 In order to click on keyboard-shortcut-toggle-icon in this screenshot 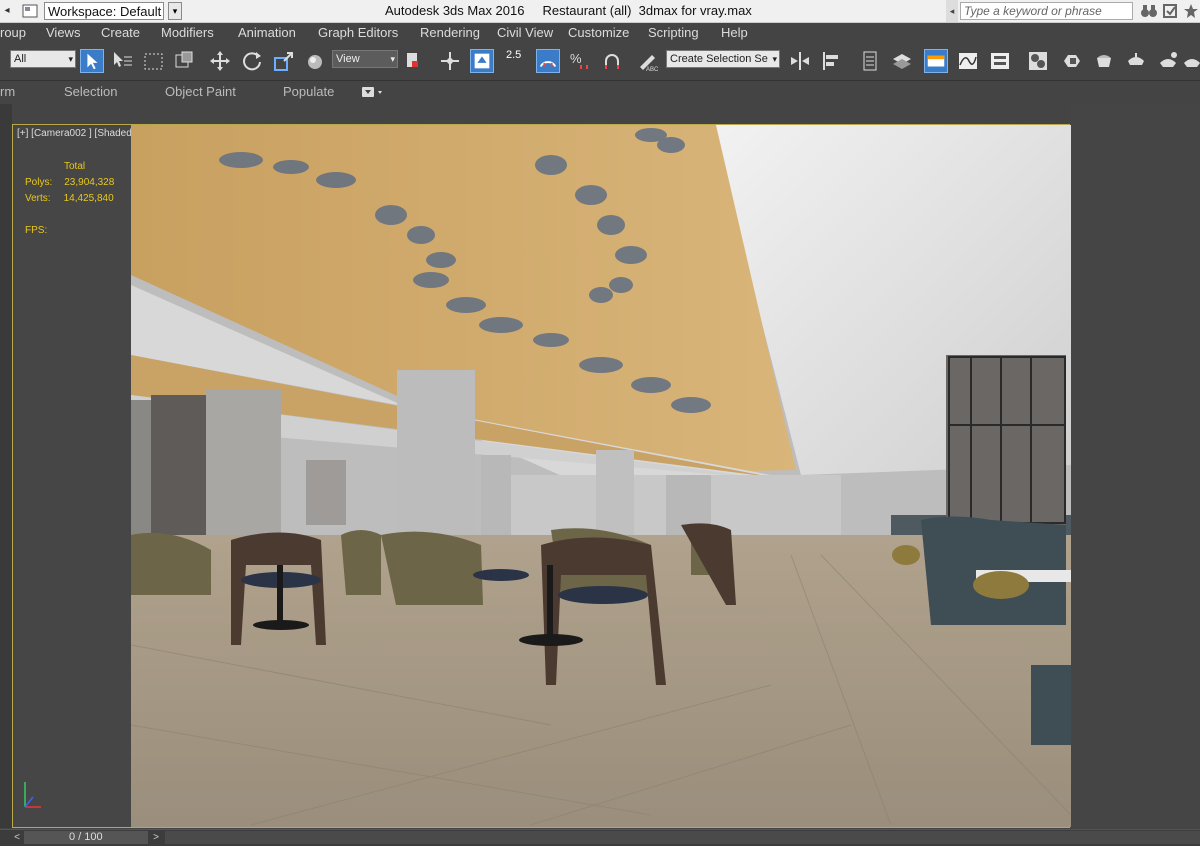, I will do `click(482, 61)`.